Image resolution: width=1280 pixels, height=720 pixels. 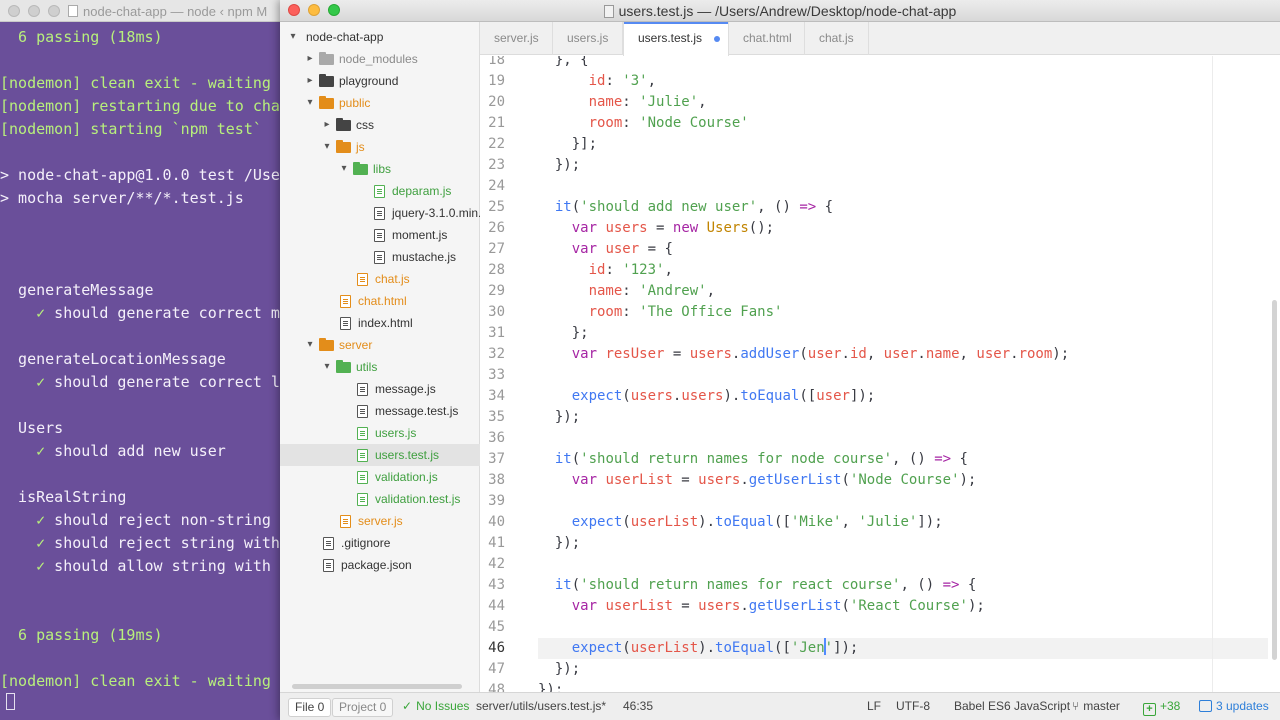 I want to click on file-path: server/utils/users.test.js*, so click(x=541, y=706).